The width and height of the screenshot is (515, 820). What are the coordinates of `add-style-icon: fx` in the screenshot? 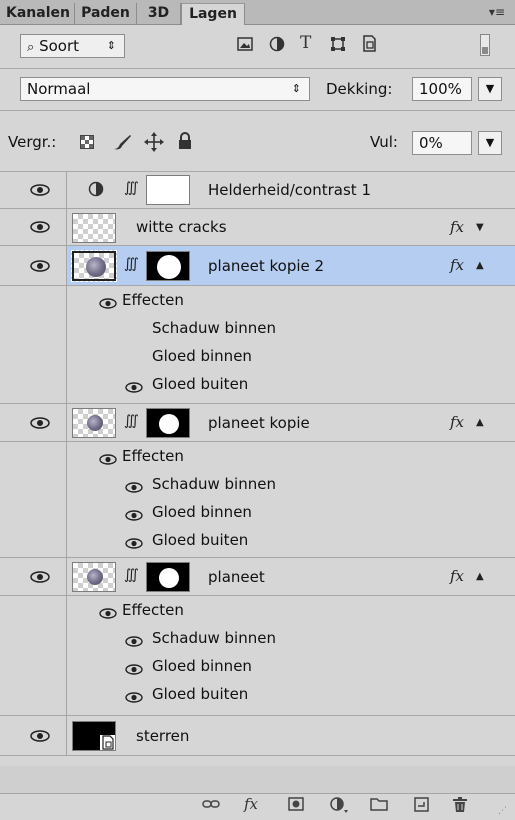 It's located at (251, 804).